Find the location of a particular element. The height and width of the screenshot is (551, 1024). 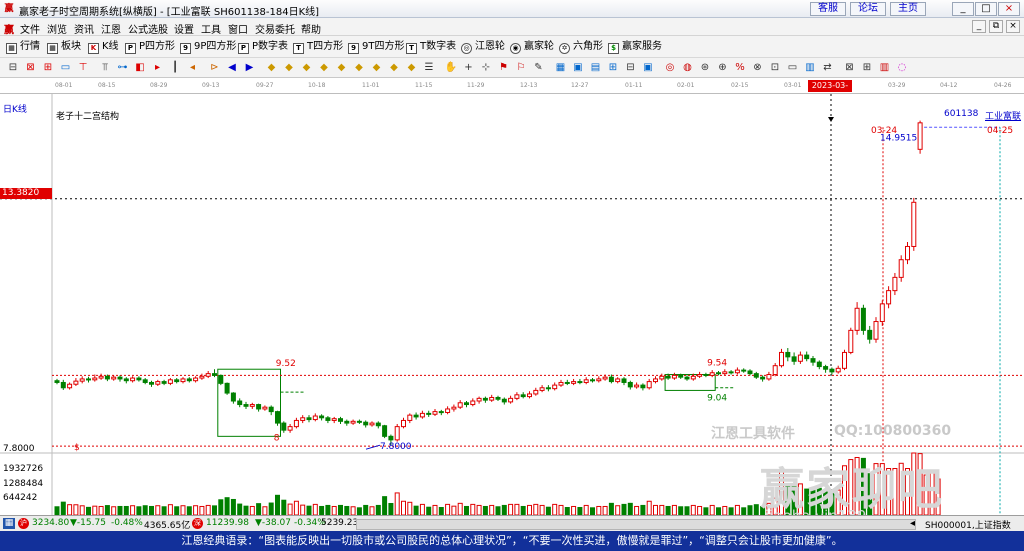

first-icon: ◀ is located at coordinates (232, 68).